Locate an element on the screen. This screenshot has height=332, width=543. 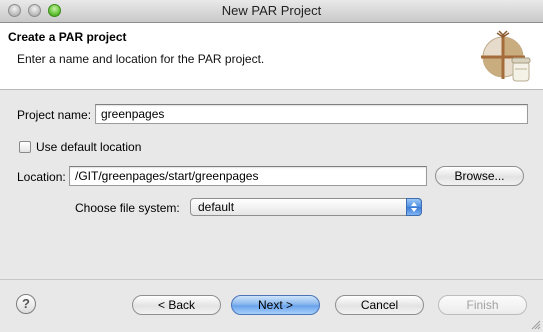
title-bar: New PAR Project is located at coordinates (271, 11).